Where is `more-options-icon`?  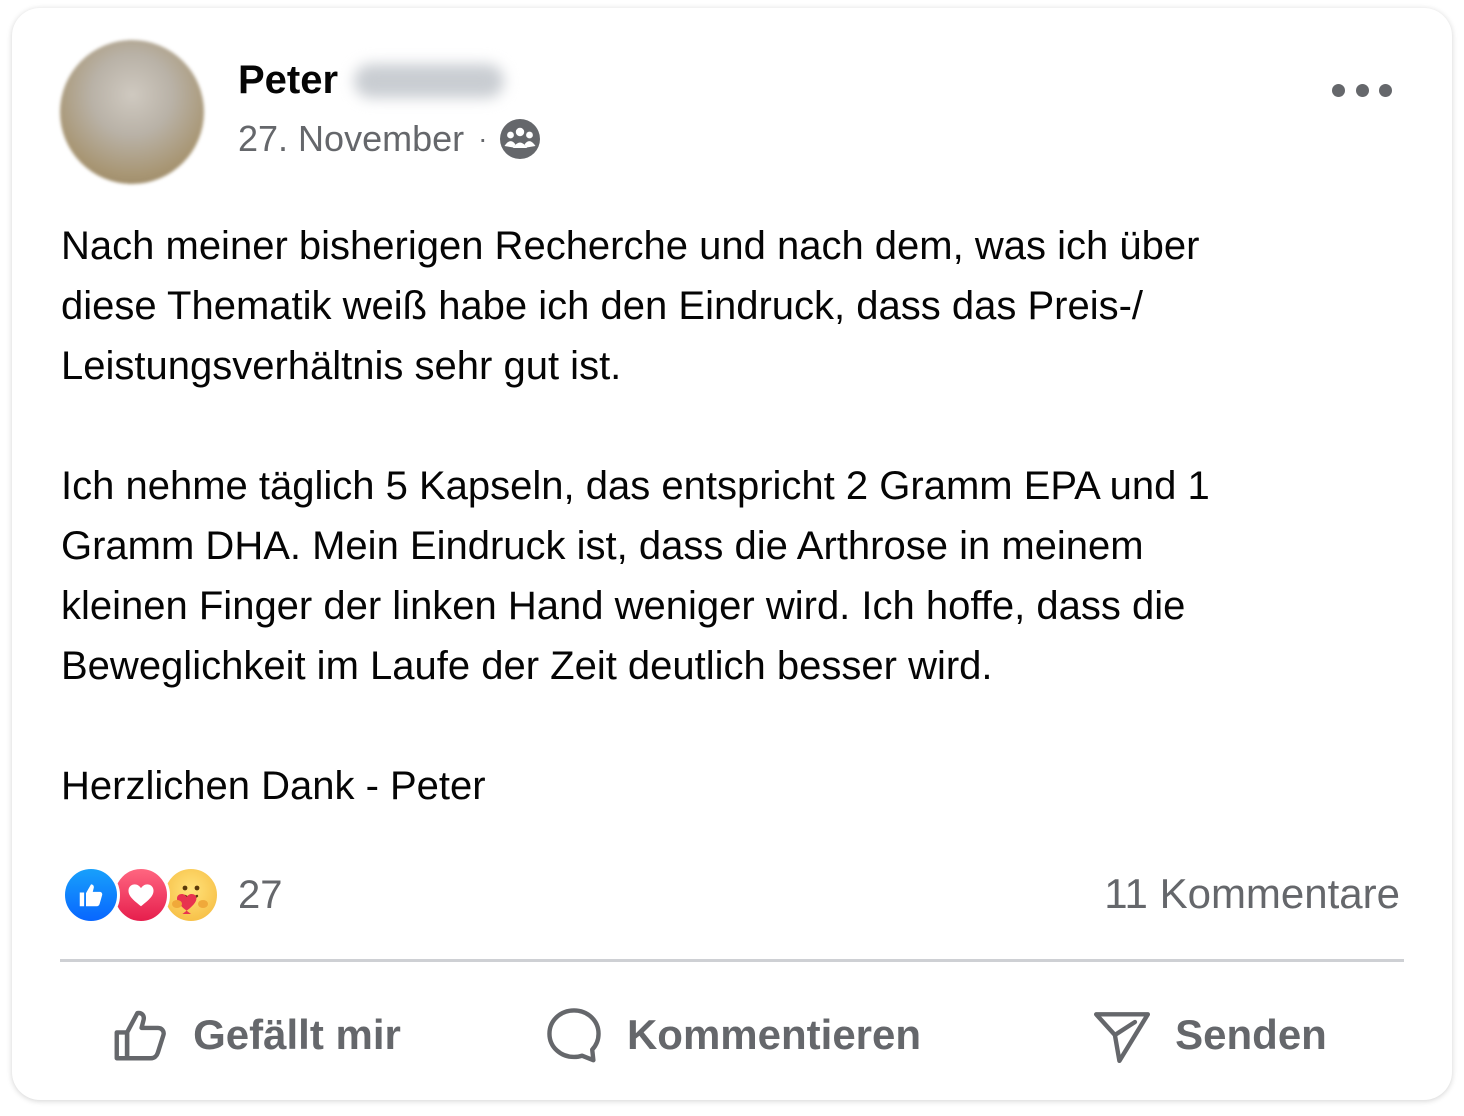
more-options-icon is located at coordinates (1362, 90).